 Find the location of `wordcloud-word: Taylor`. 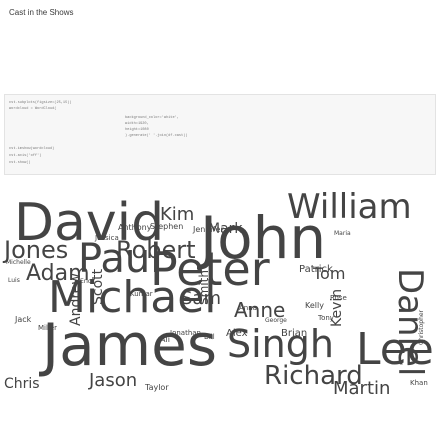

wordcloud-word: Taylor is located at coordinates (156, 387).